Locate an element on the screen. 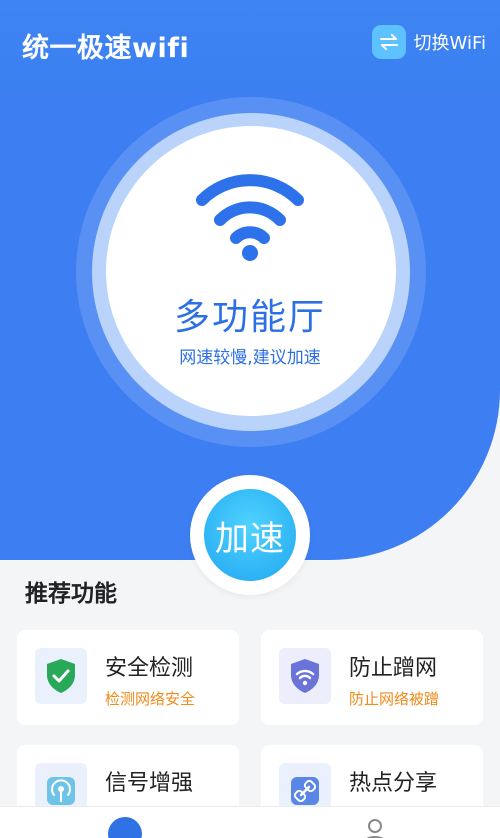 The image size is (500, 838). app-title: 统一极速wifi is located at coordinates (106, 48).